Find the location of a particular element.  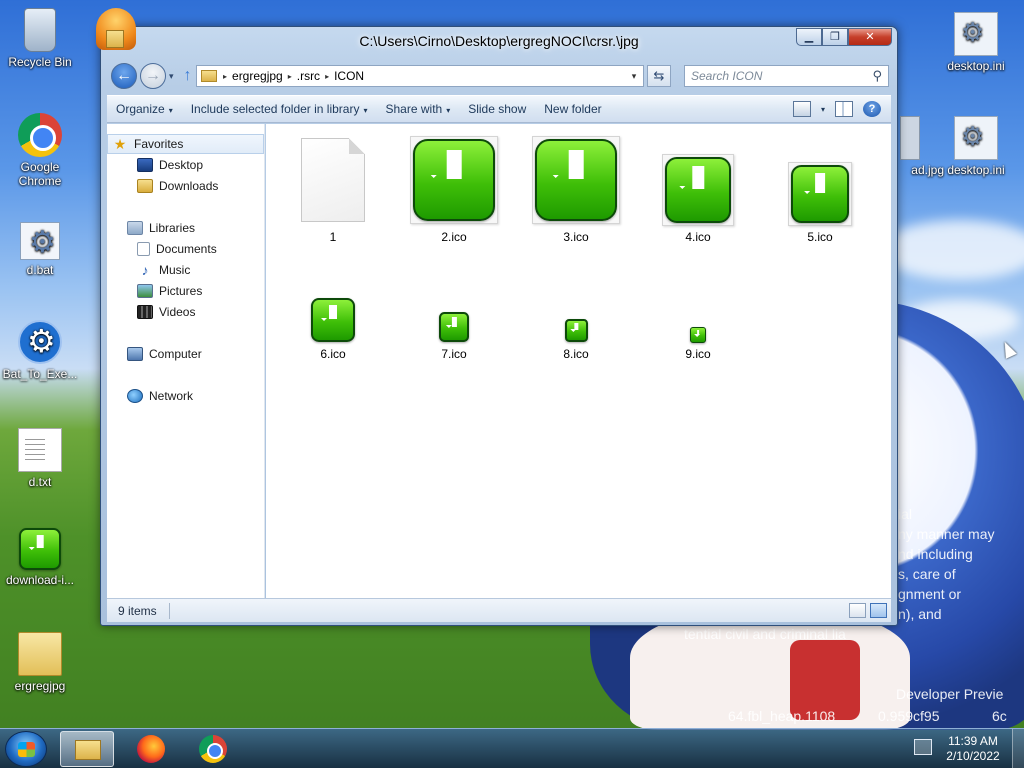

nav-label: Desktop is located at coordinates (181, 165).